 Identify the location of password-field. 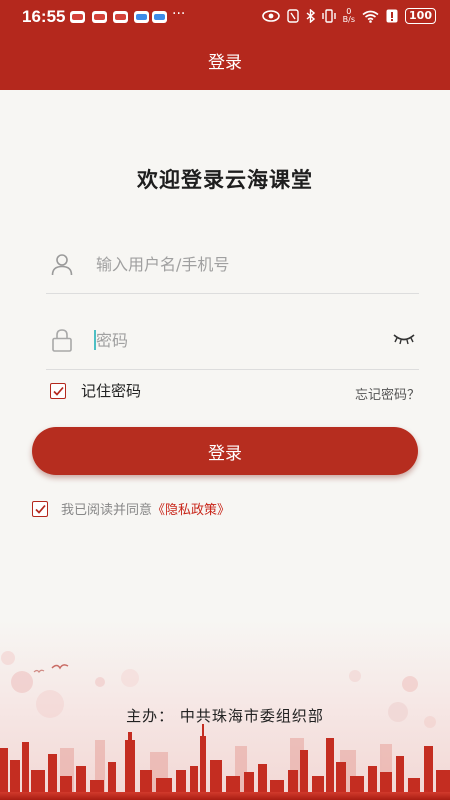
(232, 340).